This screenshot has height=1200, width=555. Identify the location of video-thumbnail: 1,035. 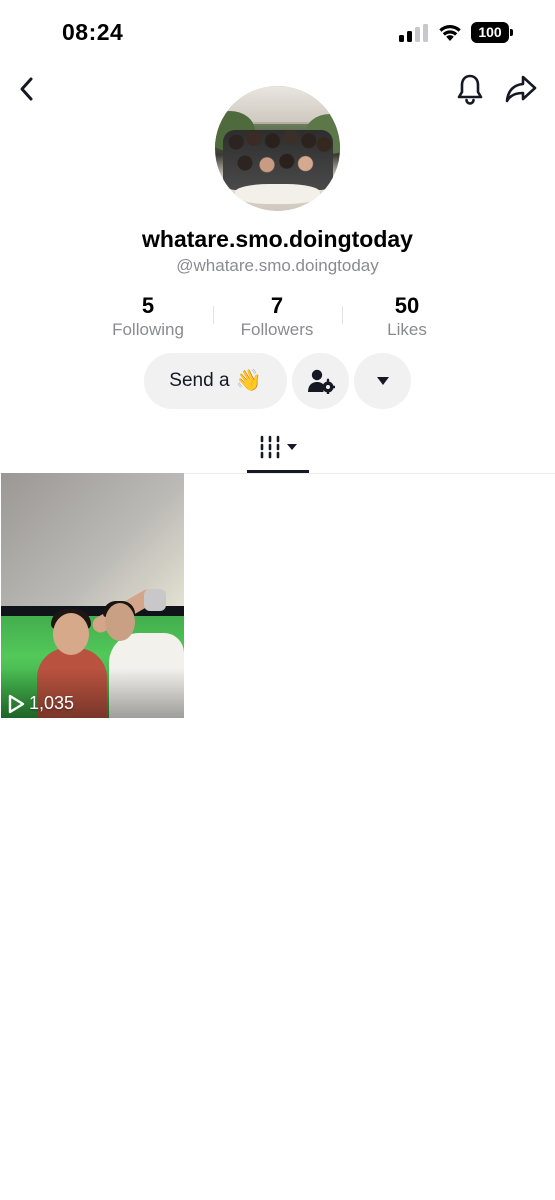
(92, 595).